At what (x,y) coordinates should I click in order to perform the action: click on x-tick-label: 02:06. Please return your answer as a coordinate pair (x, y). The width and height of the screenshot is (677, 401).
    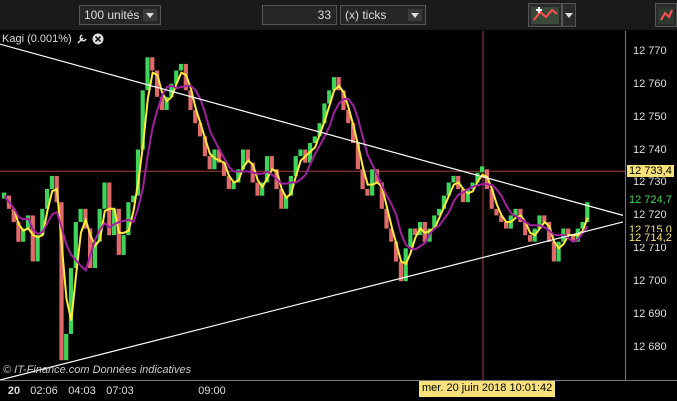
    Looking at the image, I should click on (44, 391).